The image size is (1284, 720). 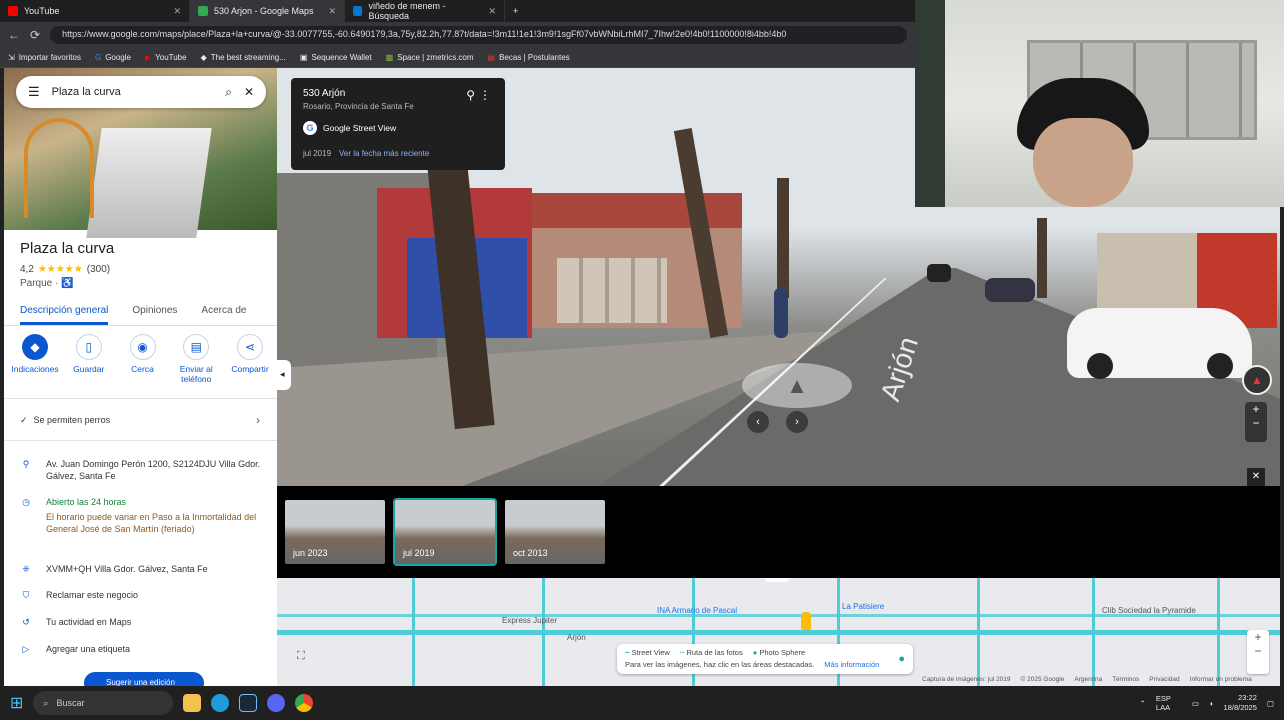 I want to click on label-icon: ▷, so click(x=26, y=649).